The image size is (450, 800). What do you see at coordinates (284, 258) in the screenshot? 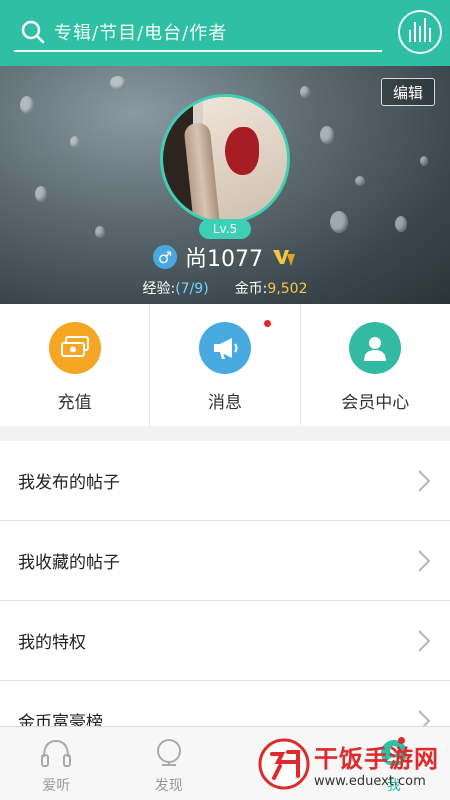
I see `vip-badge-icon` at bounding box center [284, 258].